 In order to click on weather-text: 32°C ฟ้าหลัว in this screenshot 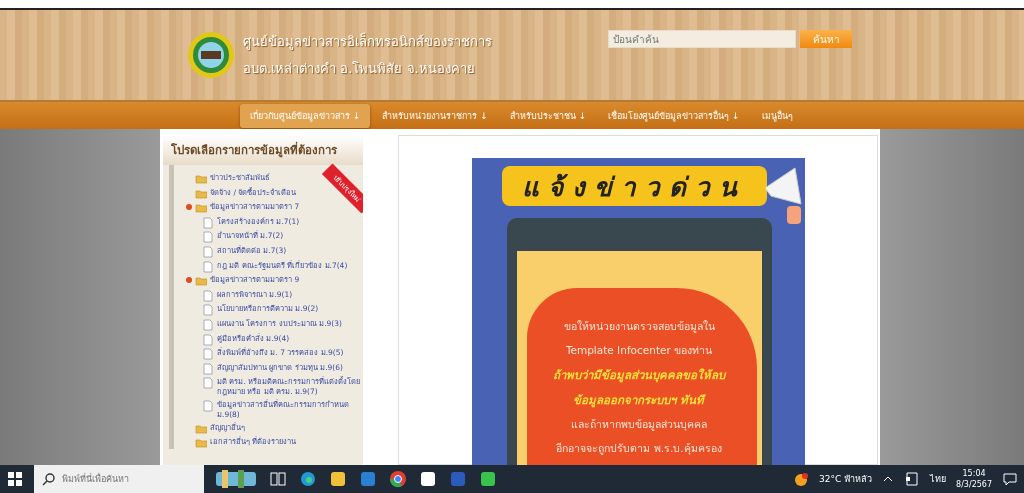, I will do `click(845, 479)`.